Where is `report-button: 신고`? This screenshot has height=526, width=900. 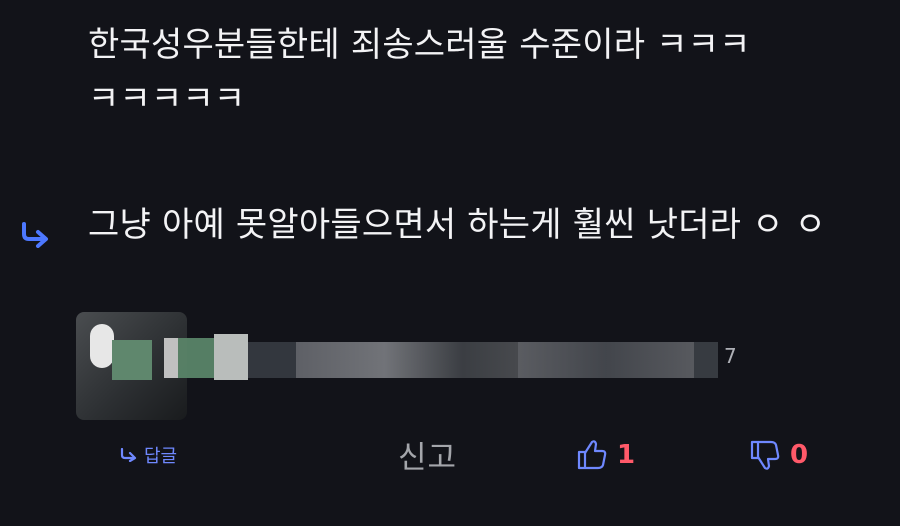 report-button: 신고 is located at coordinates (427, 454).